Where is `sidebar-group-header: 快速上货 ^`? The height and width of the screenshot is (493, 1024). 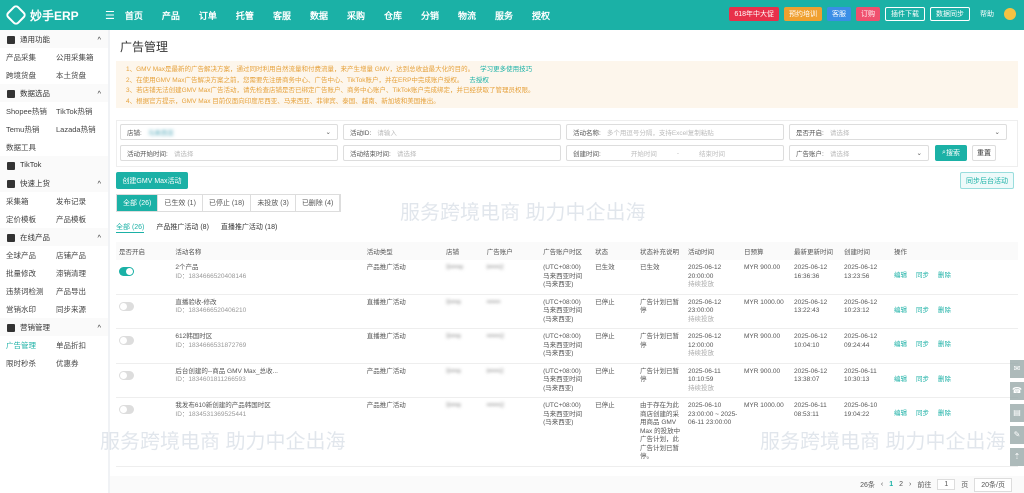
sidebar-group-header: 快速上货 ^ is located at coordinates (54, 183).